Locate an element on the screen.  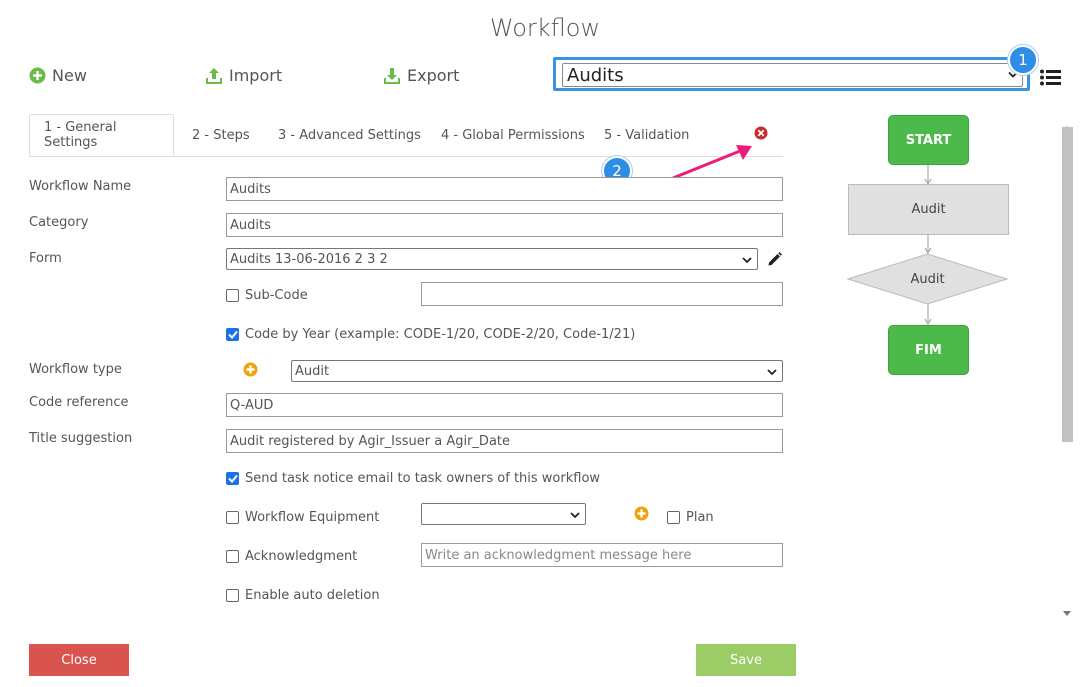
tab-label: 4 - Global Permissions is located at coordinates (513, 135).